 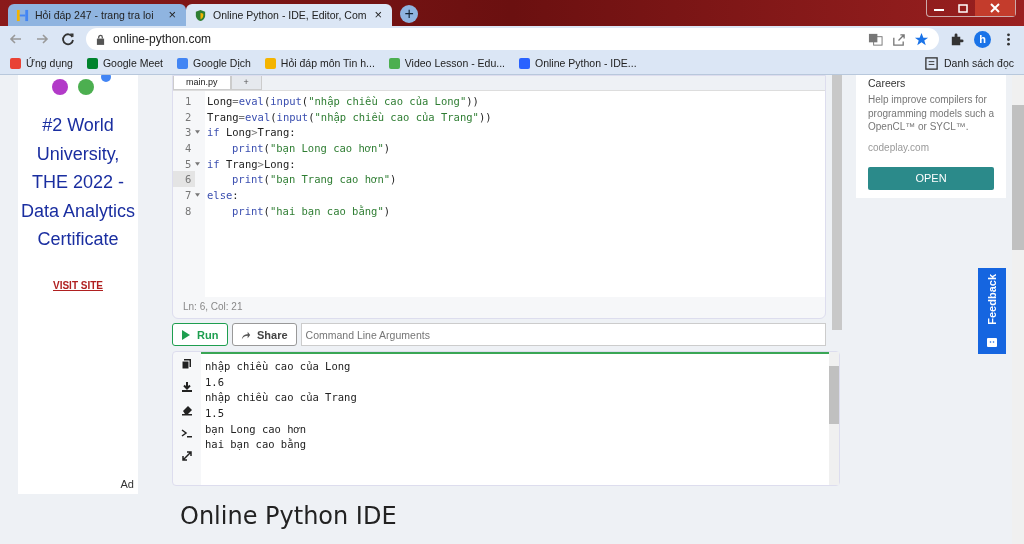 I want to click on chat-icon, so click(x=992, y=342).